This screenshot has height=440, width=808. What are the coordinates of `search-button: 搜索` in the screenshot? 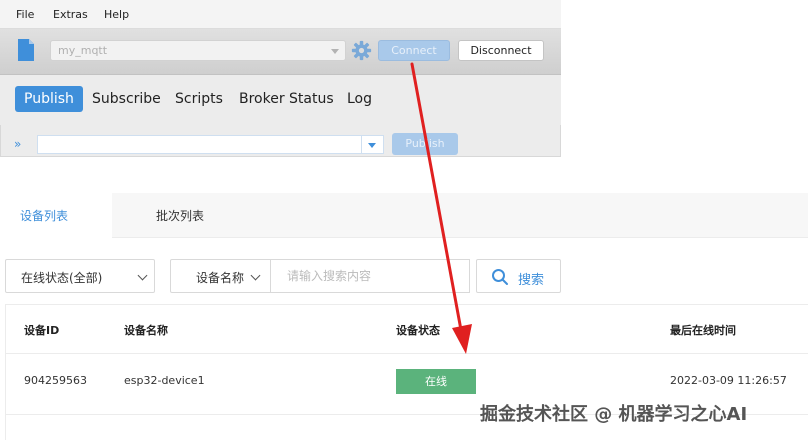 It's located at (518, 276).